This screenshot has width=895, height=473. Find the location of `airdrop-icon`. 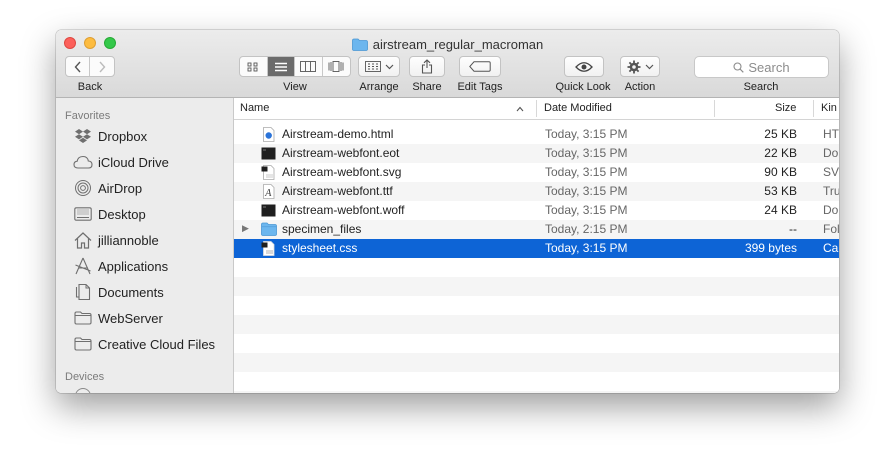

airdrop-icon is located at coordinates (83, 188).